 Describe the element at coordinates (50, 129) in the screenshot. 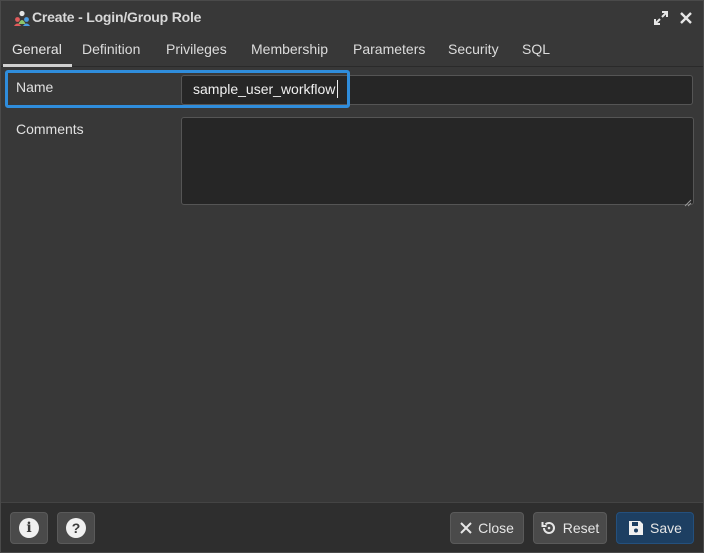

I see `comments-label: Comments` at that location.